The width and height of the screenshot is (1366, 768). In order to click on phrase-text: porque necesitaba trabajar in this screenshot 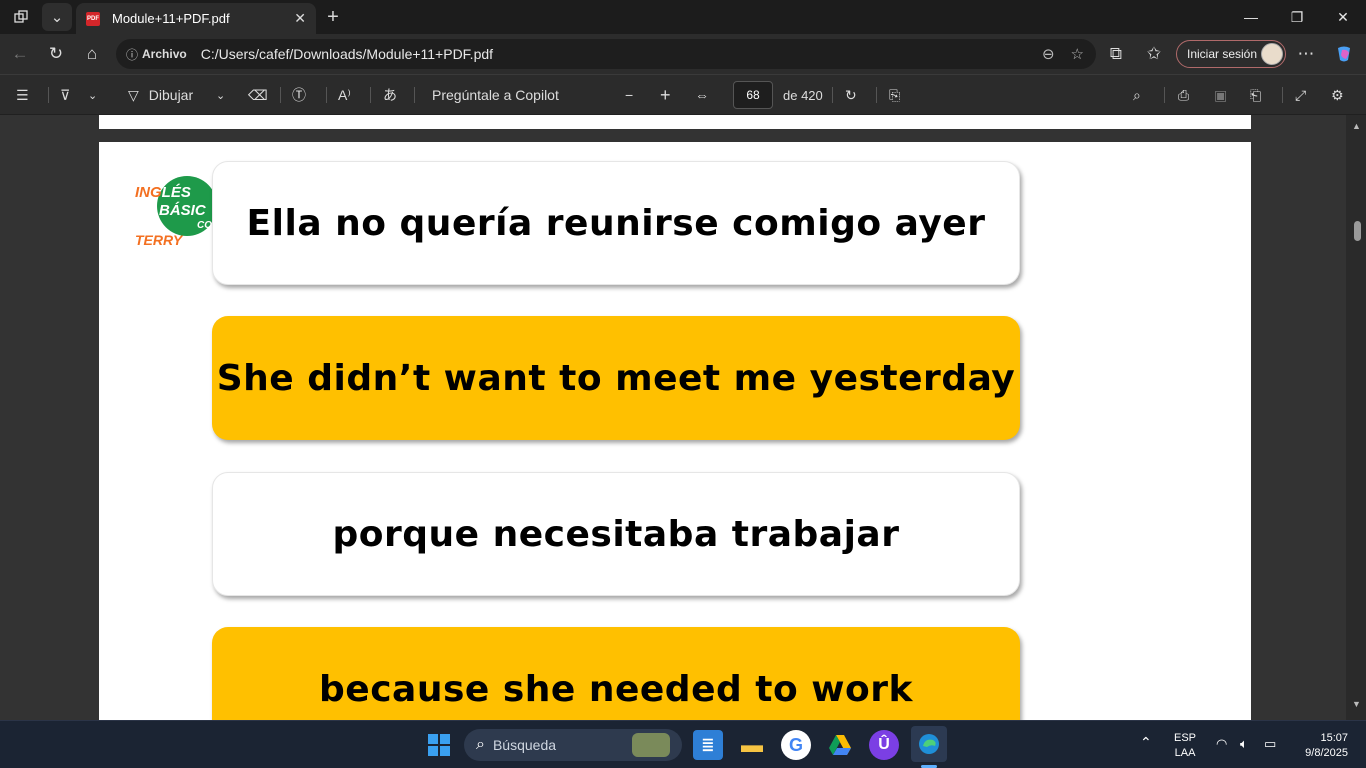, I will do `click(616, 534)`.